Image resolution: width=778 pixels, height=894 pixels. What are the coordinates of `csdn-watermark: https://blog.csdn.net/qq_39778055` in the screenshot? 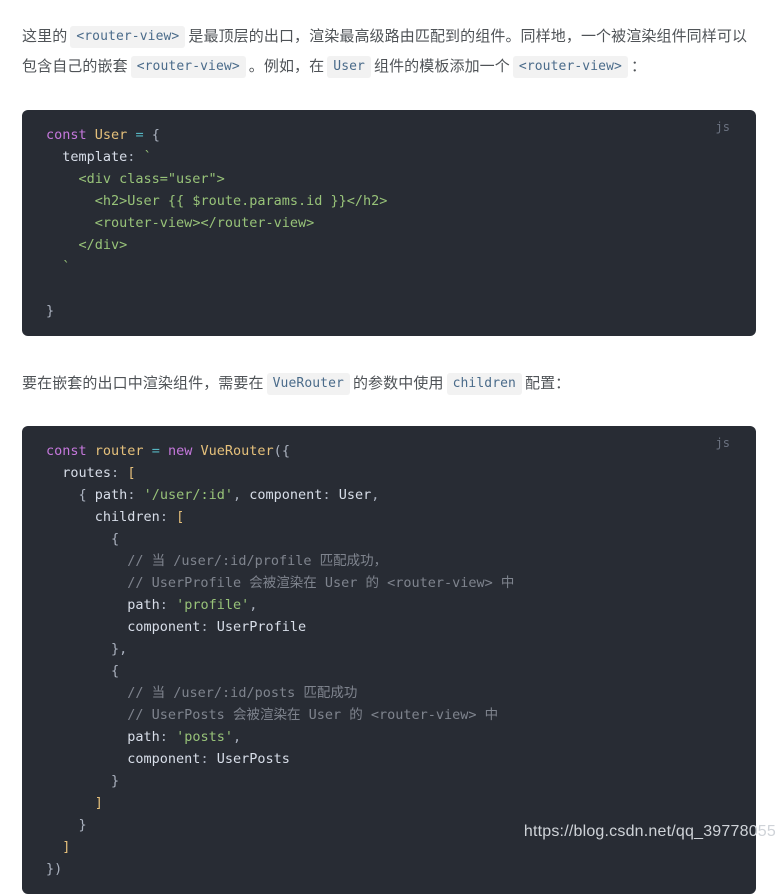 It's located at (649, 831).